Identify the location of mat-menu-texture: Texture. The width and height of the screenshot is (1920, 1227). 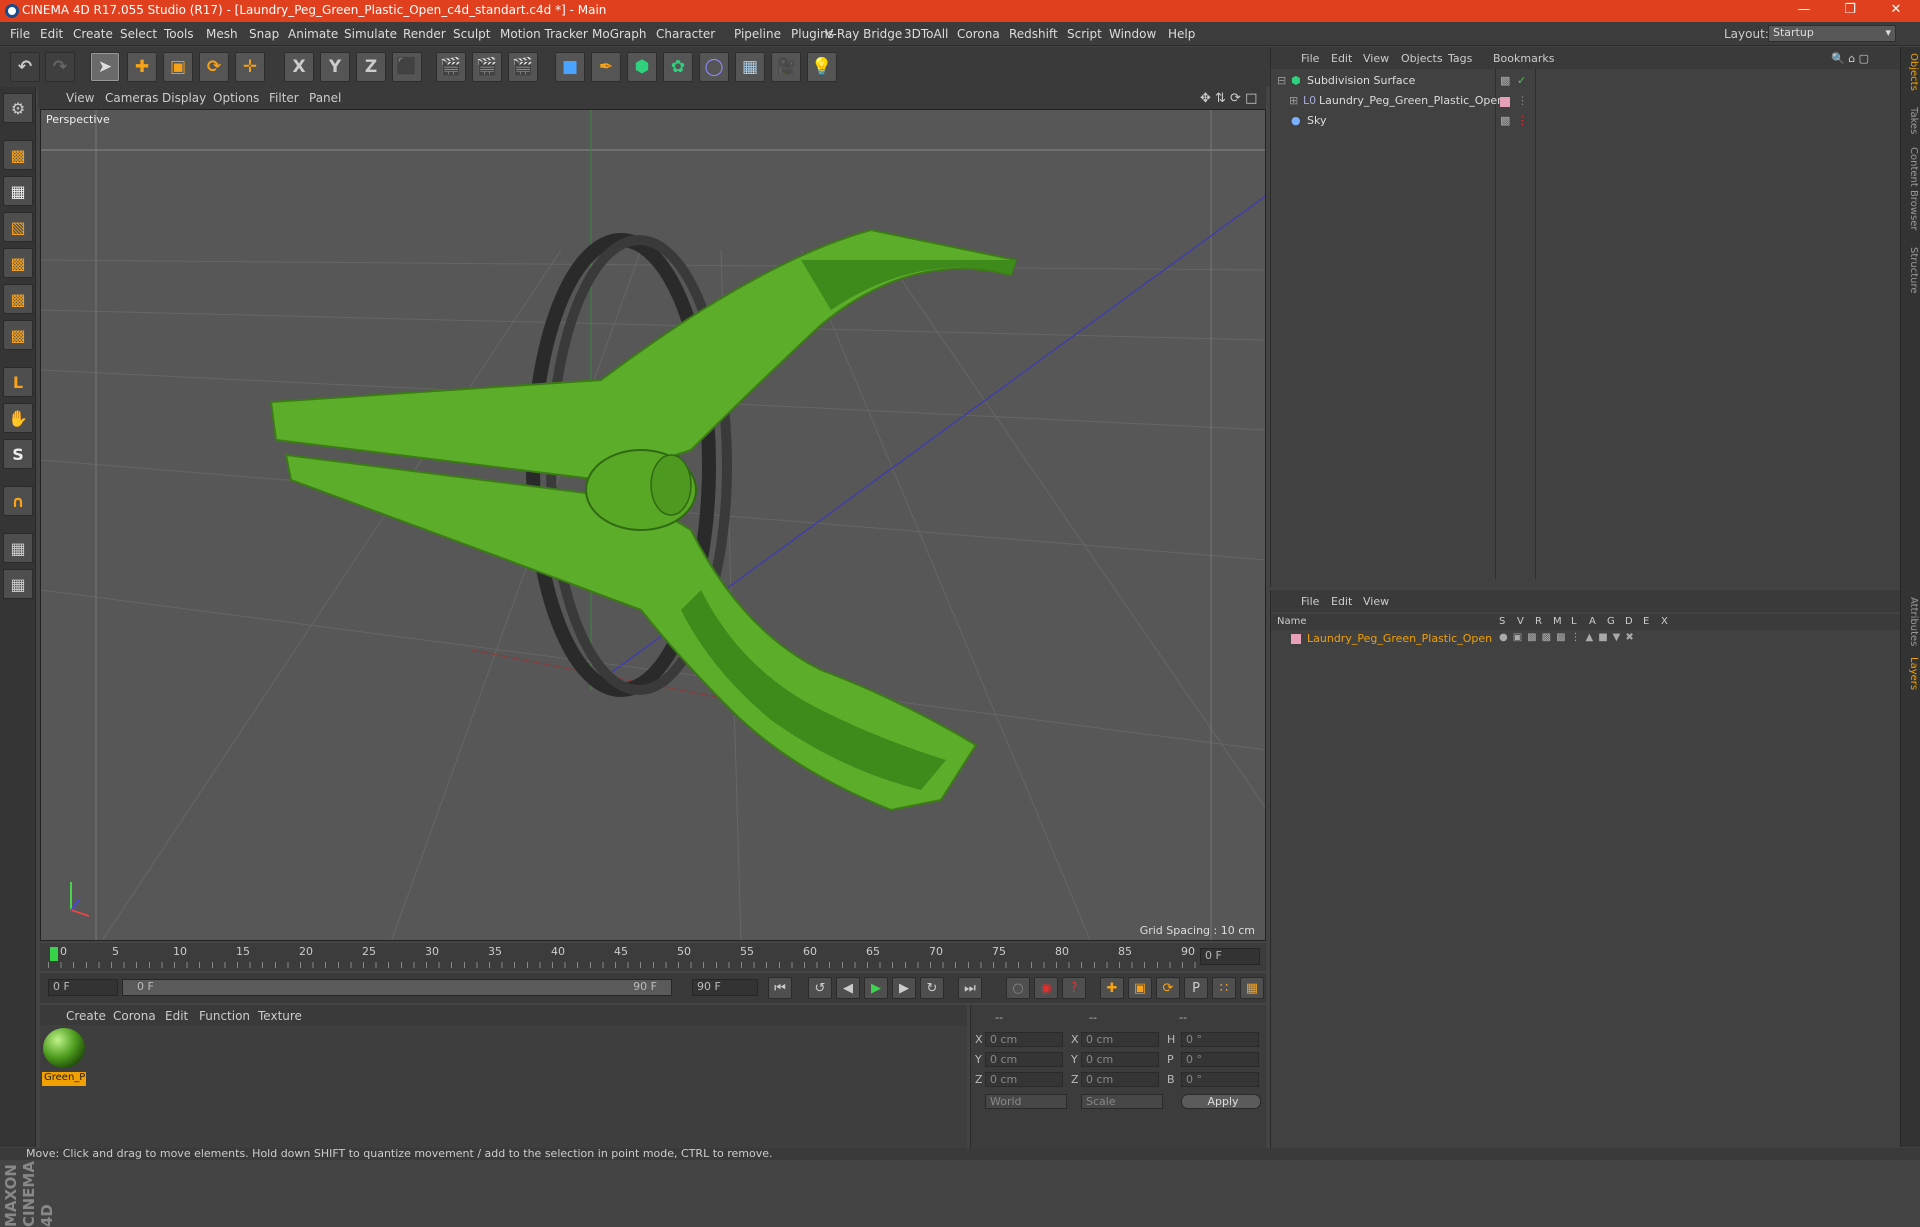
(280, 1016).